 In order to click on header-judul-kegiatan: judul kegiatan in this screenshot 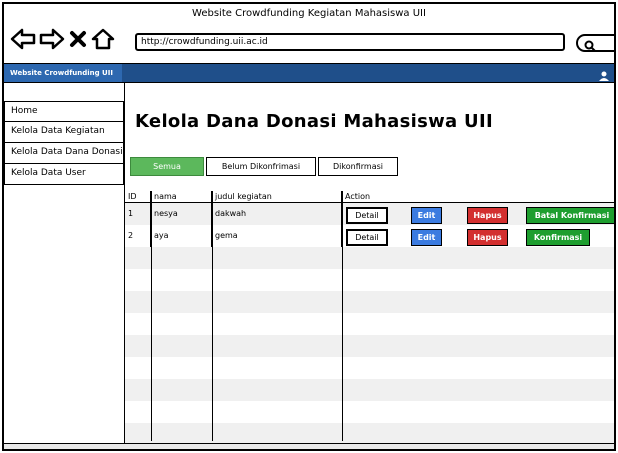, I will do `click(277, 196)`.